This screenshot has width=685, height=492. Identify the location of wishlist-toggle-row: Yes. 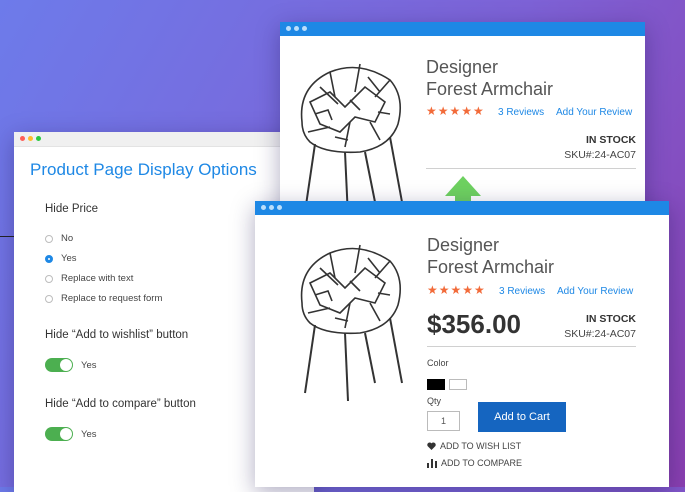
(71, 365).